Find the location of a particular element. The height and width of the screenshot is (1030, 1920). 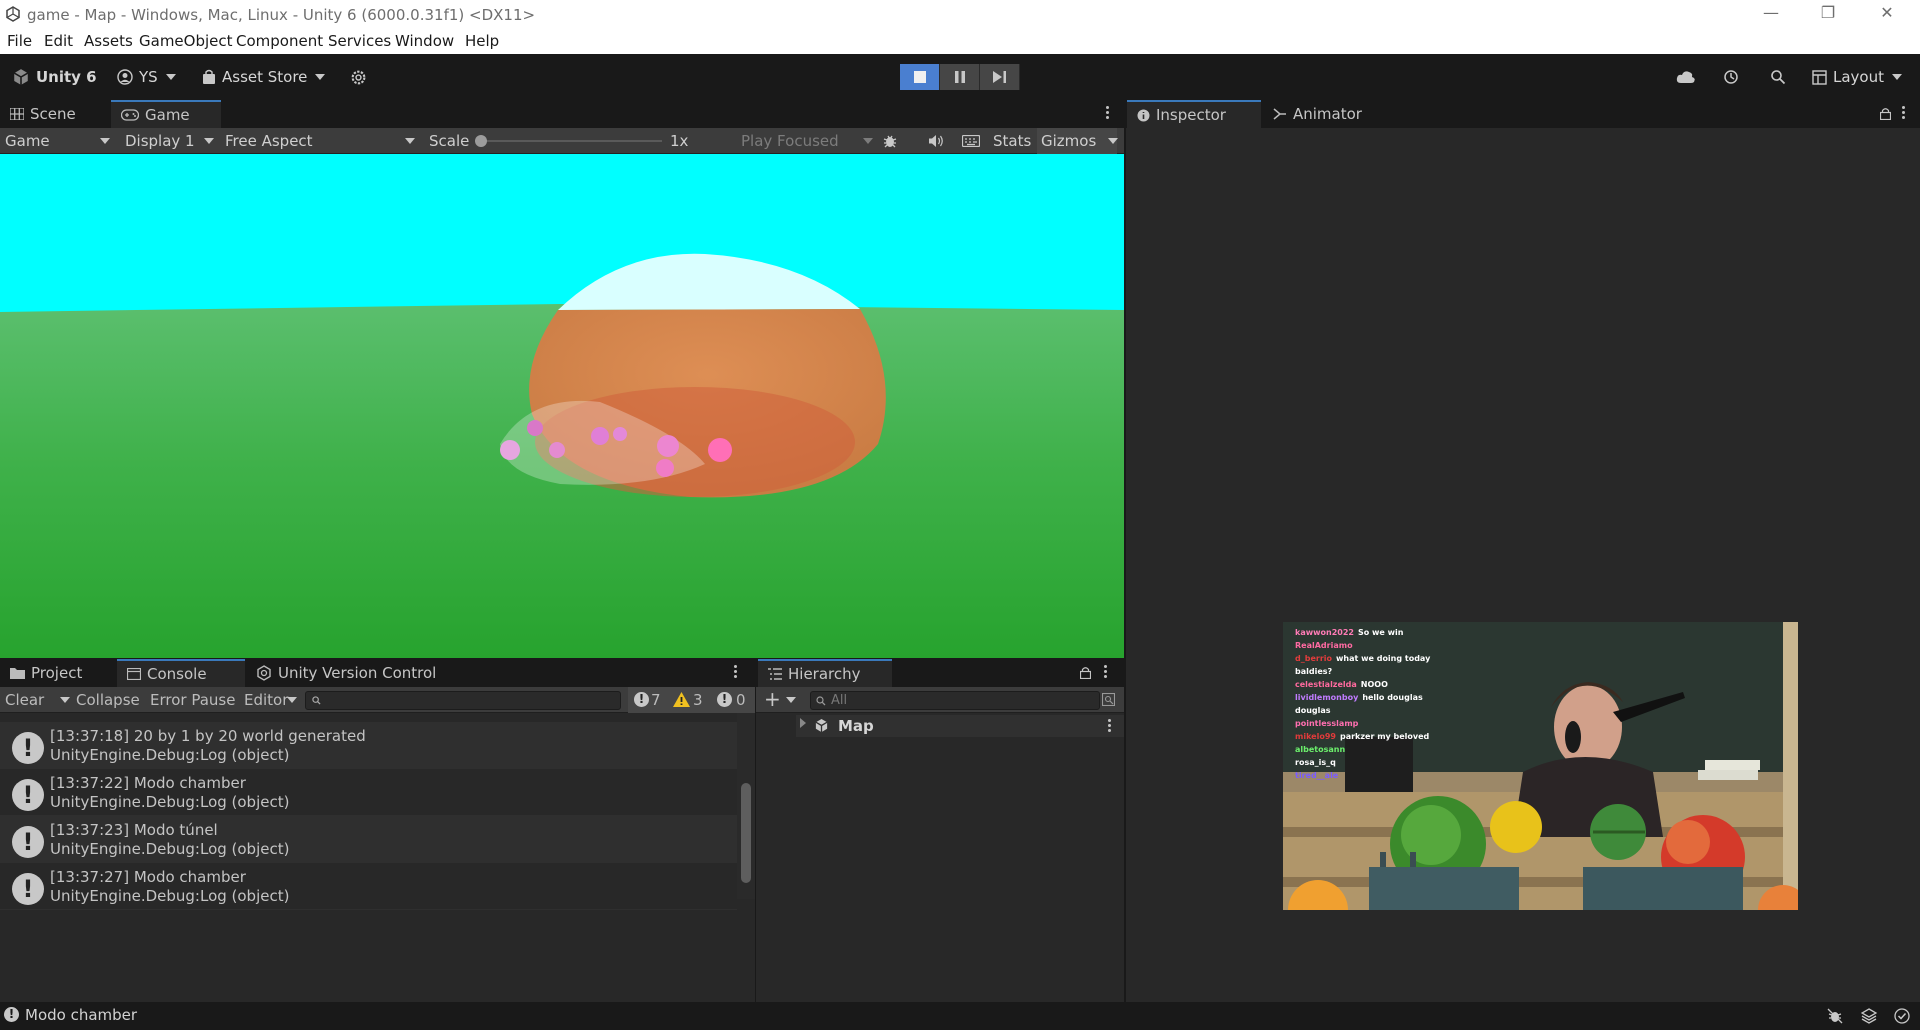

error-count: 0 is located at coordinates (741, 700).